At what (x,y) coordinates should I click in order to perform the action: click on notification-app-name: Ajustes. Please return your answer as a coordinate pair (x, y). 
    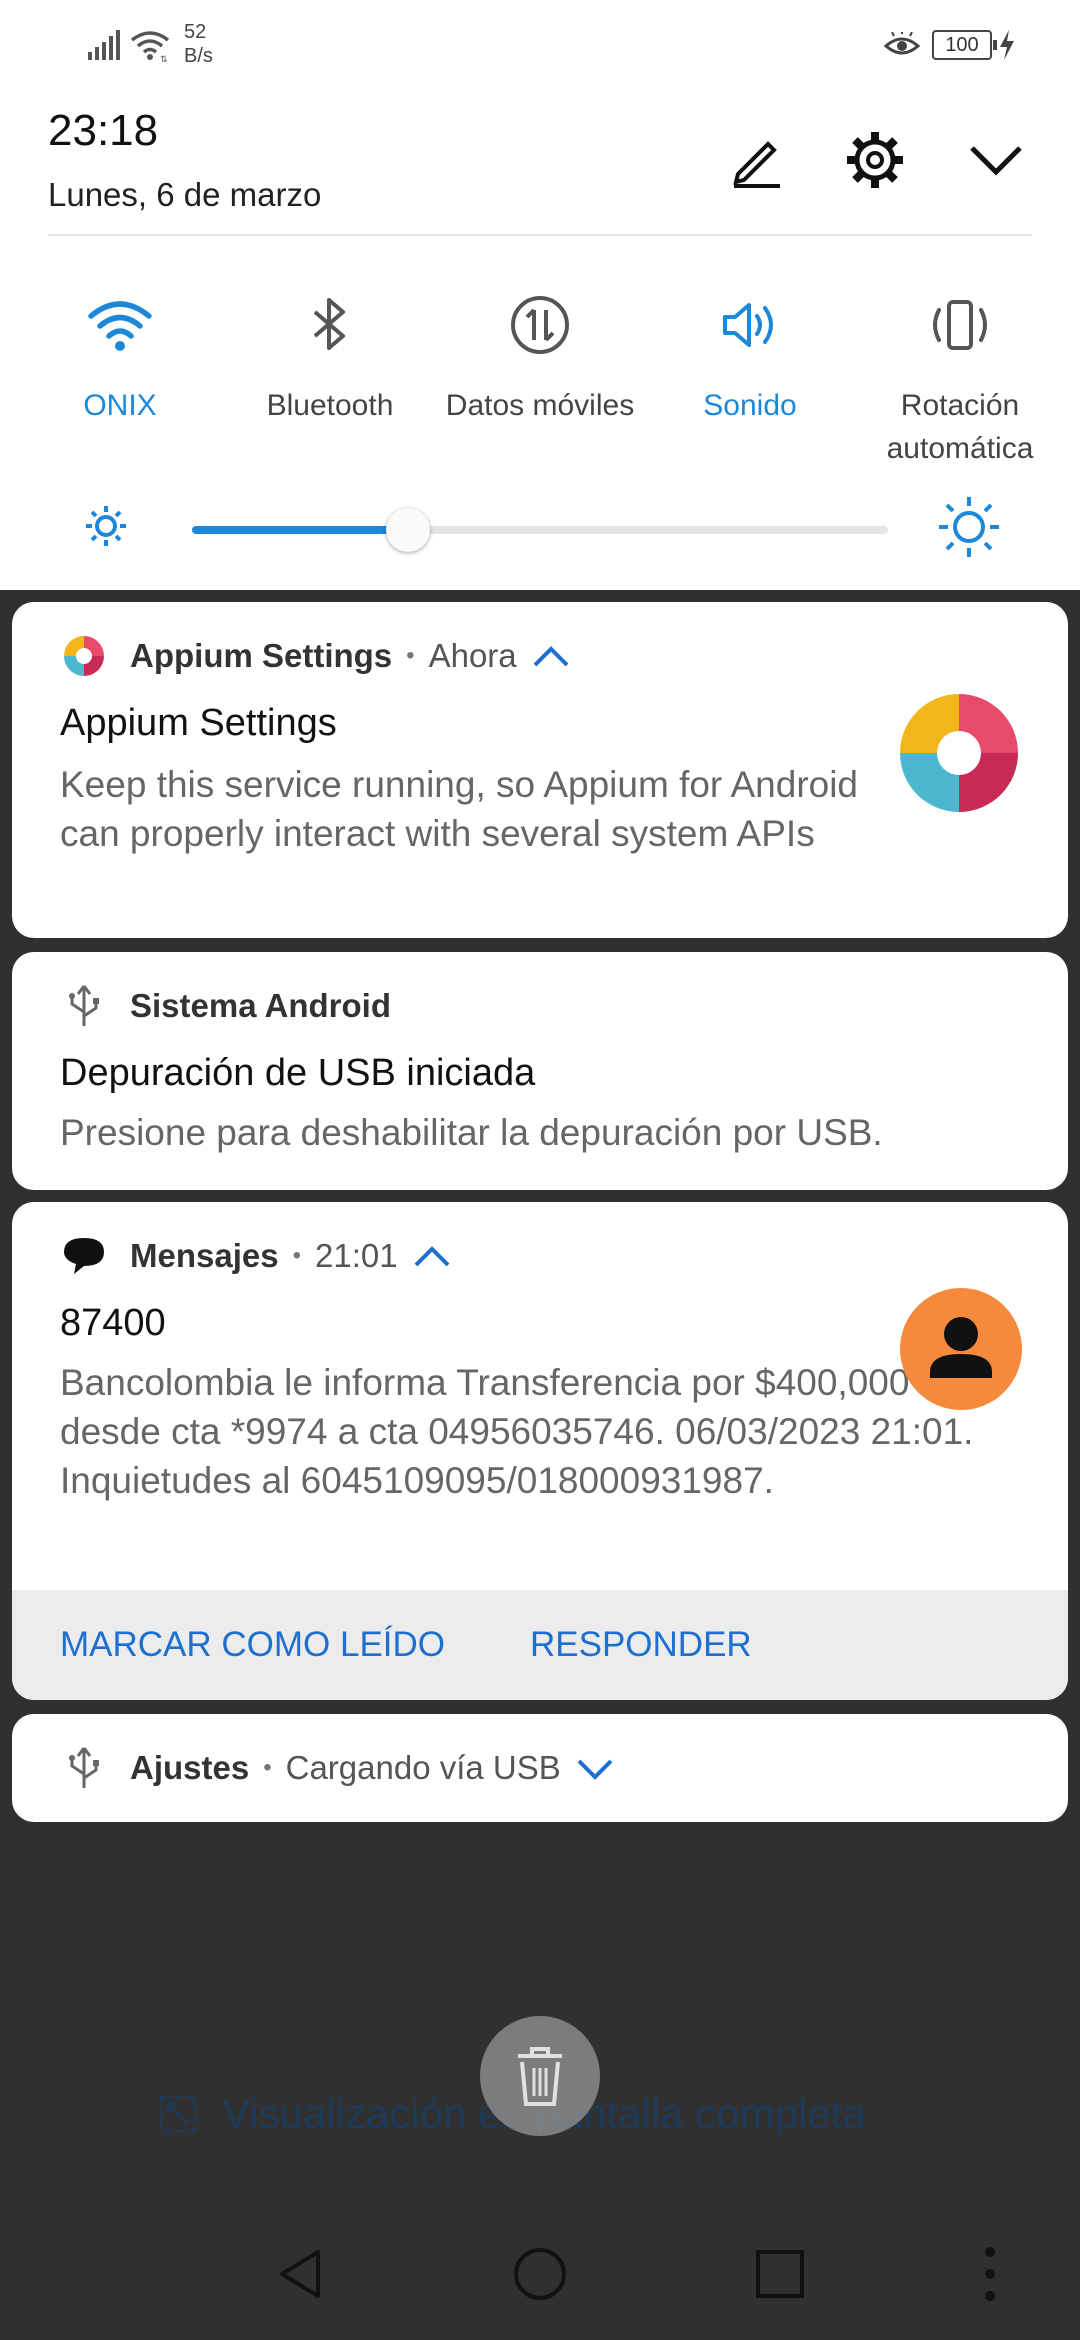
    Looking at the image, I should click on (190, 1767).